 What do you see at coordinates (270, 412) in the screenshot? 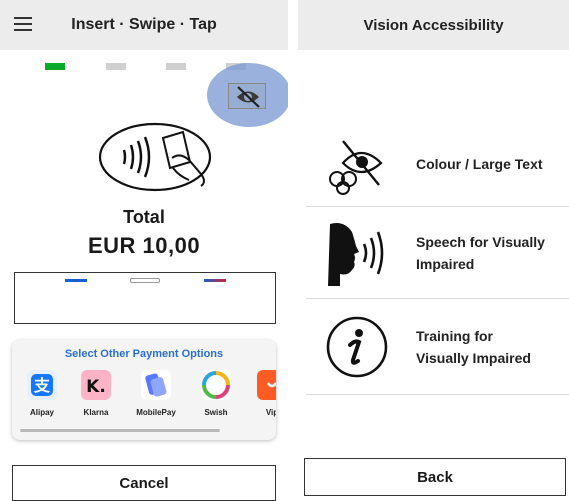
I see `payment-option-label: Vip` at bounding box center [270, 412].